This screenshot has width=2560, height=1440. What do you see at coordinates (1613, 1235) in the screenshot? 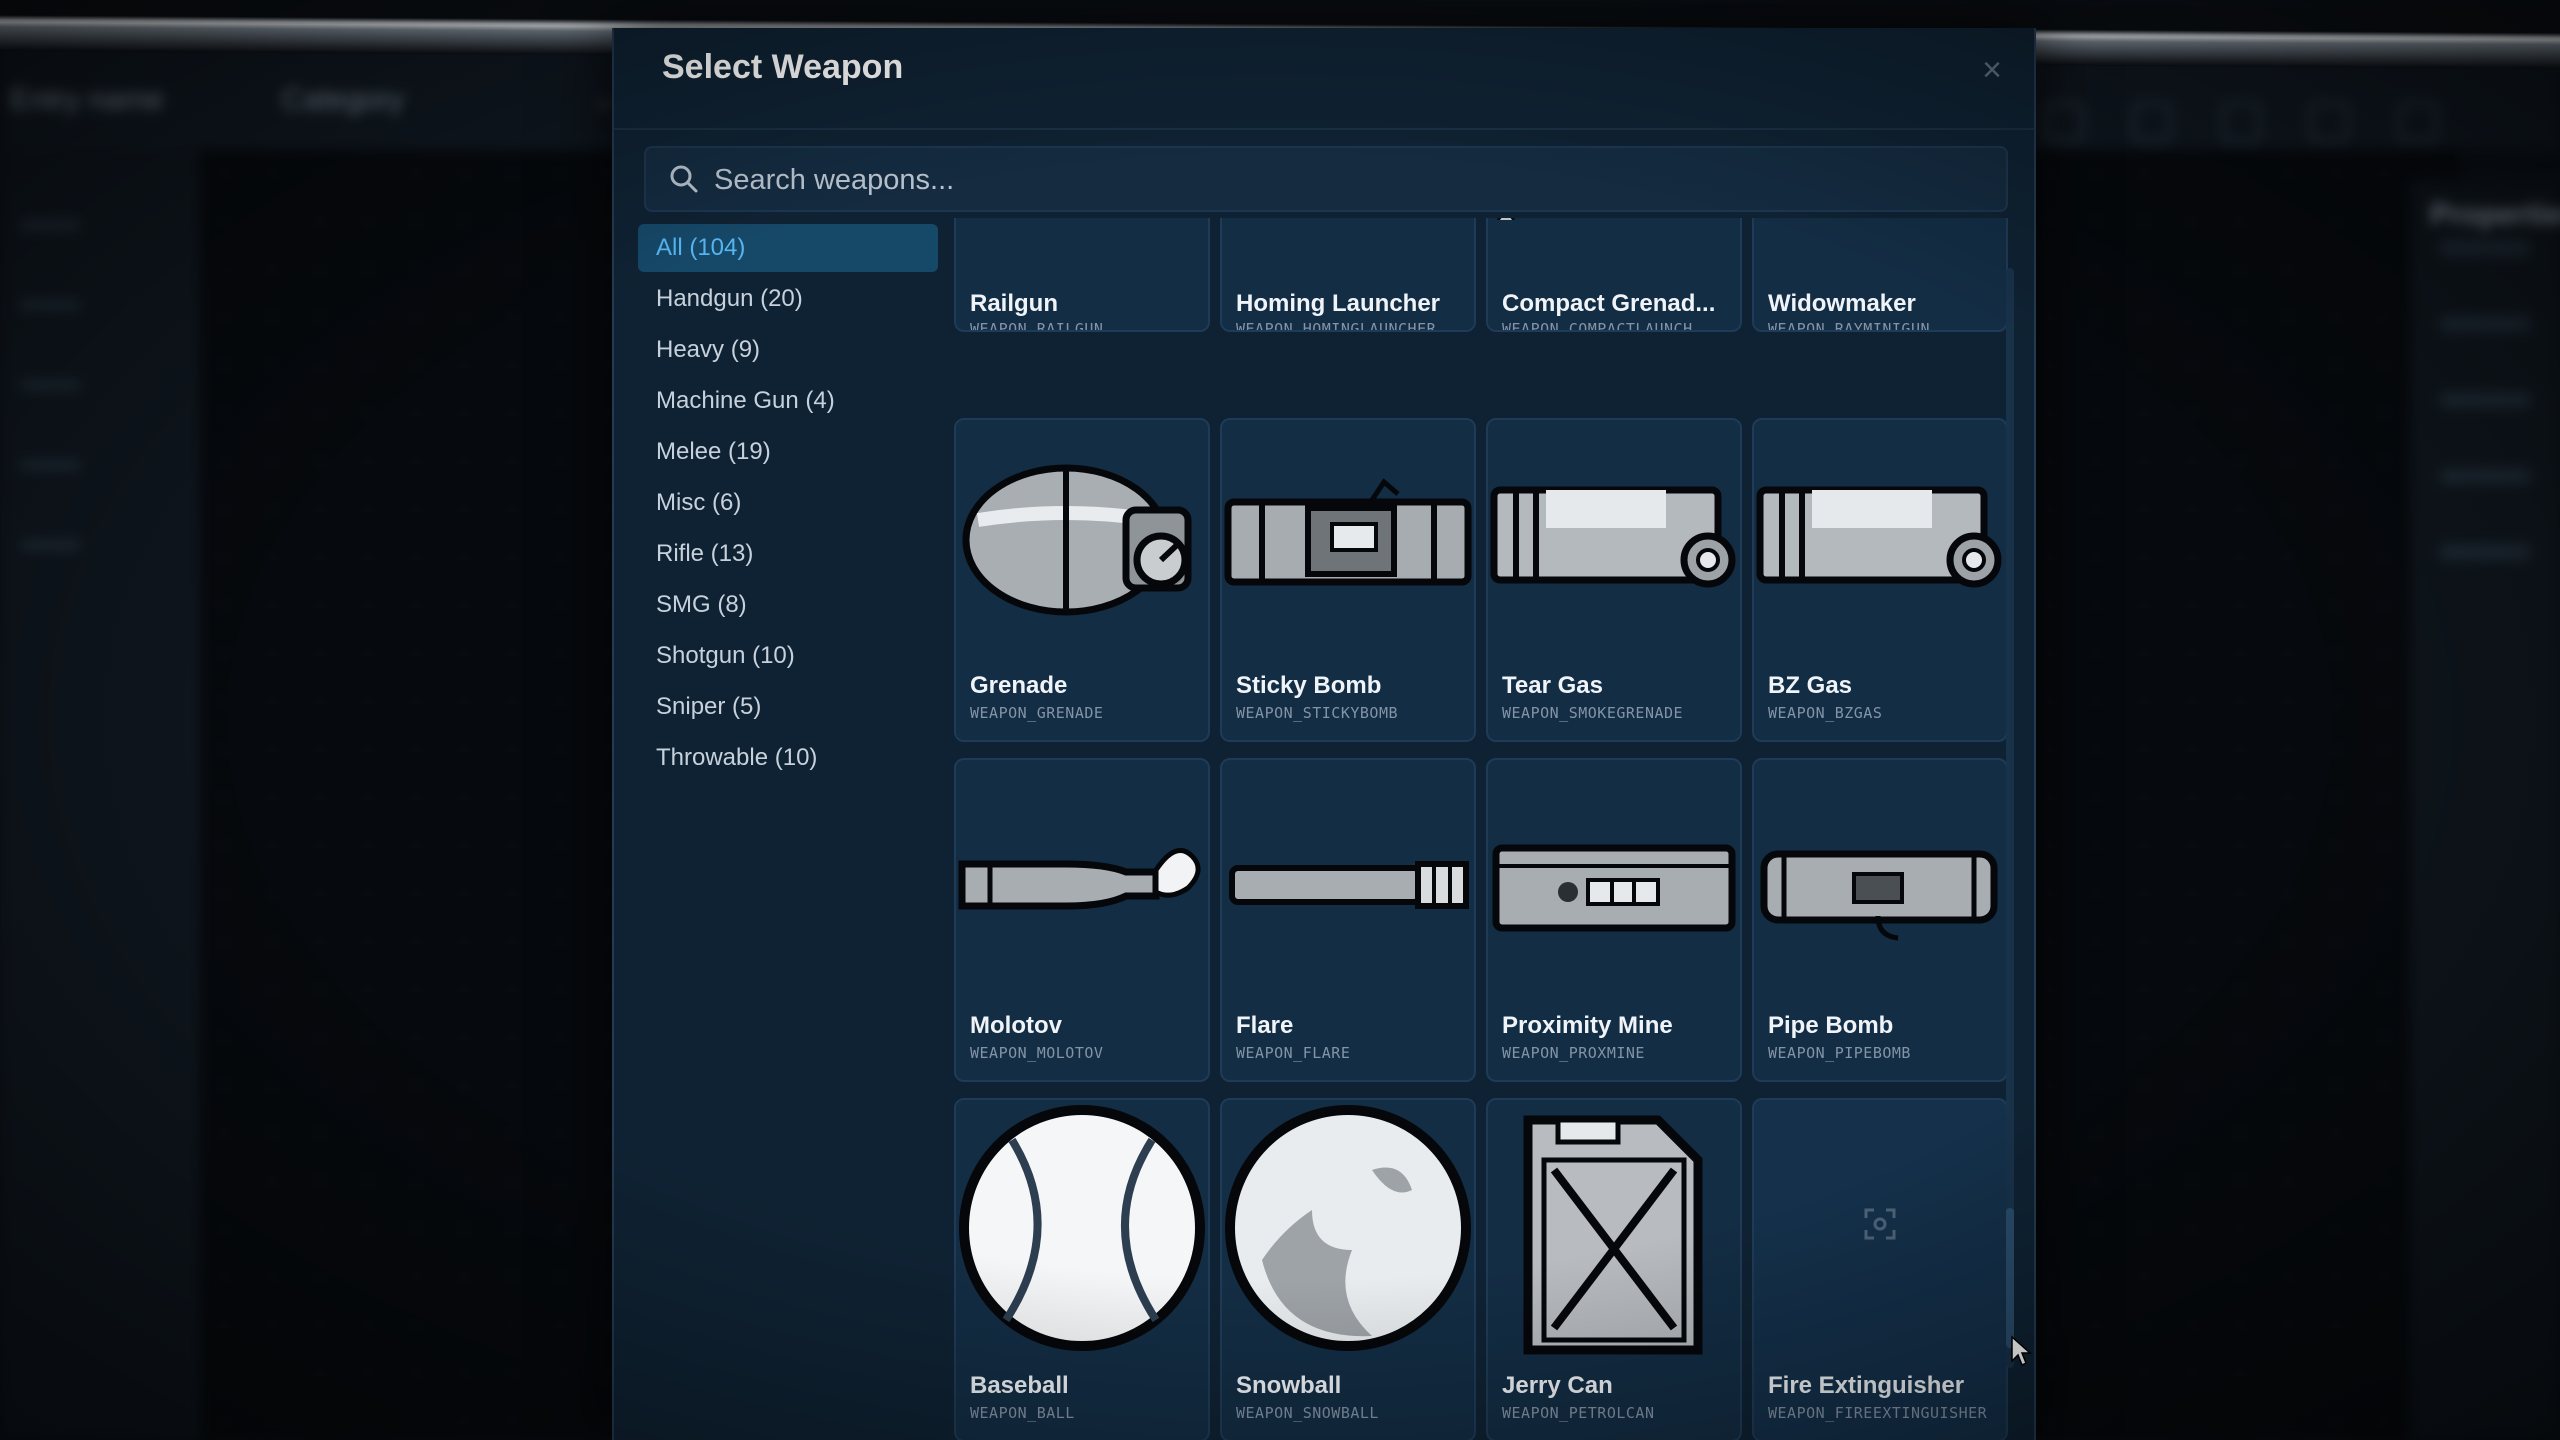
I see `jerry-can-icon` at bounding box center [1613, 1235].